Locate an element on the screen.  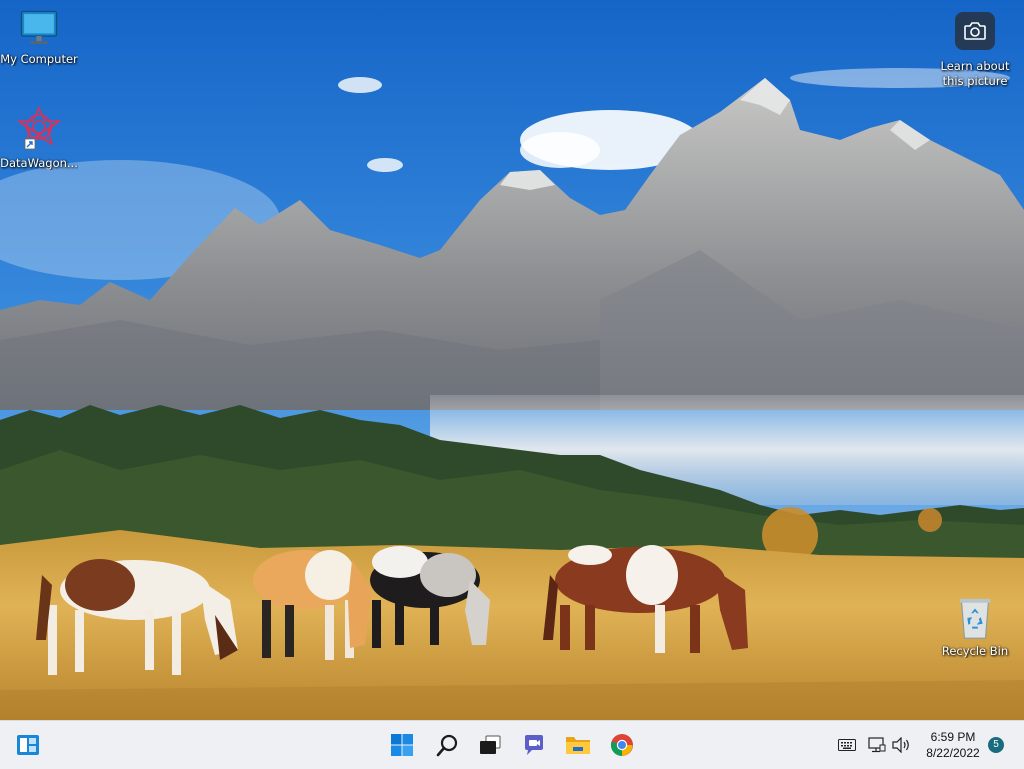
network-icon is located at coordinates (877, 745).